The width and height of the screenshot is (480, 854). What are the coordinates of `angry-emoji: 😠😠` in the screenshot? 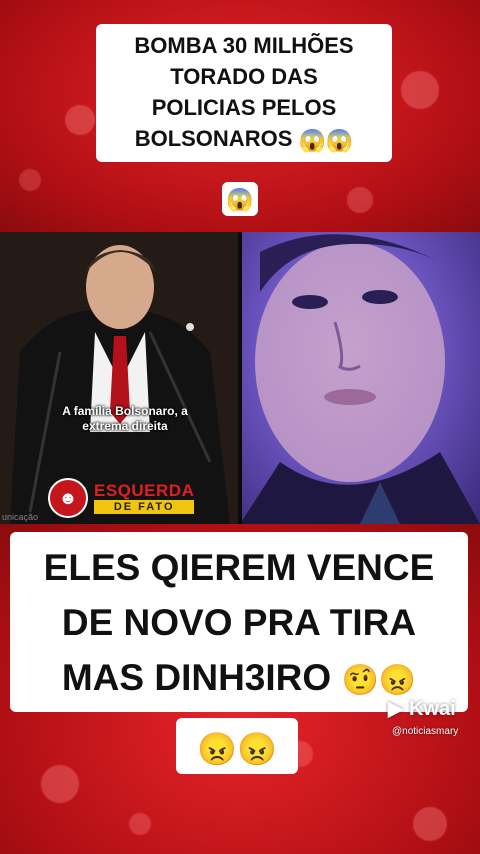 It's located at (237, 748).